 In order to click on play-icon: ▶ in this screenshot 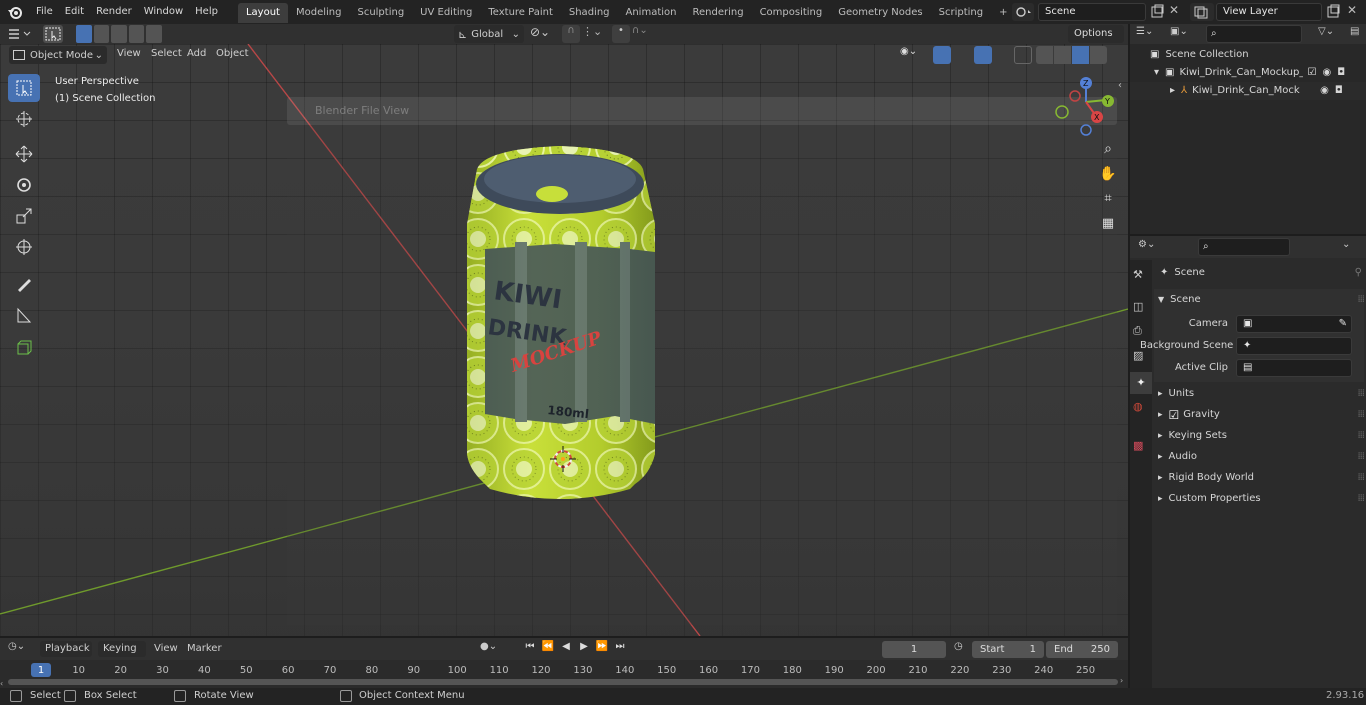, I will do `click(584, 649)`.